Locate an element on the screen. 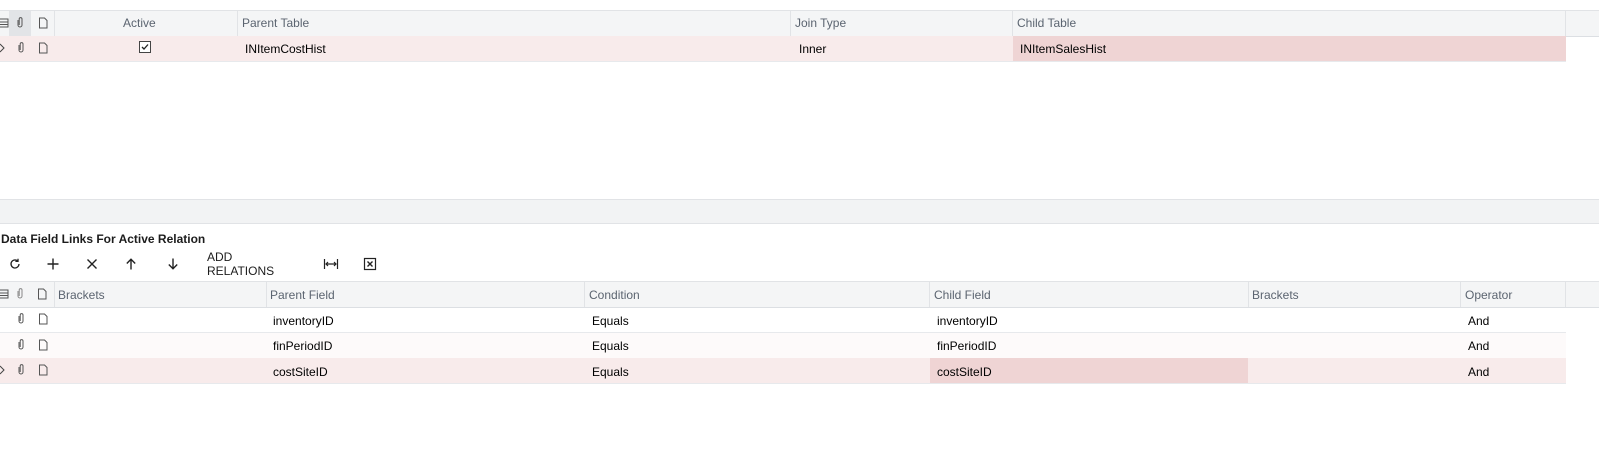 The height and width of the screenshot is (465, 1599). table-row: finPeriodID Equals finPeriodID And is located at coordinates (783, 346).